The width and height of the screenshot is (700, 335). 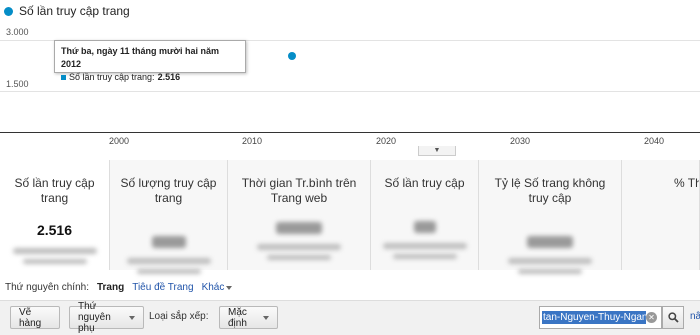 I want to click on tooltip-metric-value: 2.516, so click(x=169, y=77).